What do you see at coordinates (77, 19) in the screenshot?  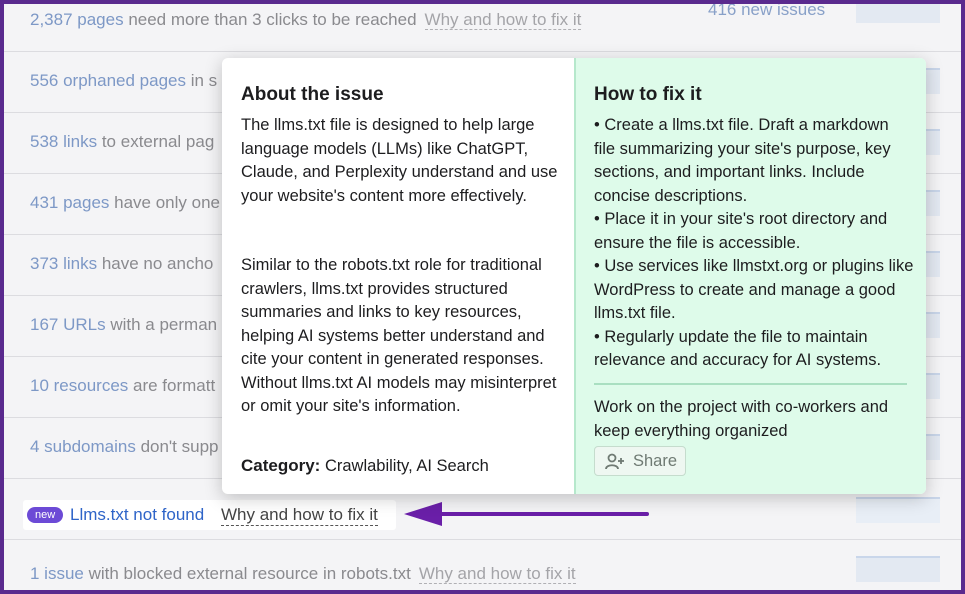 I see `issue-count-link: 2,387 pages` at bounding box center [77, 19].